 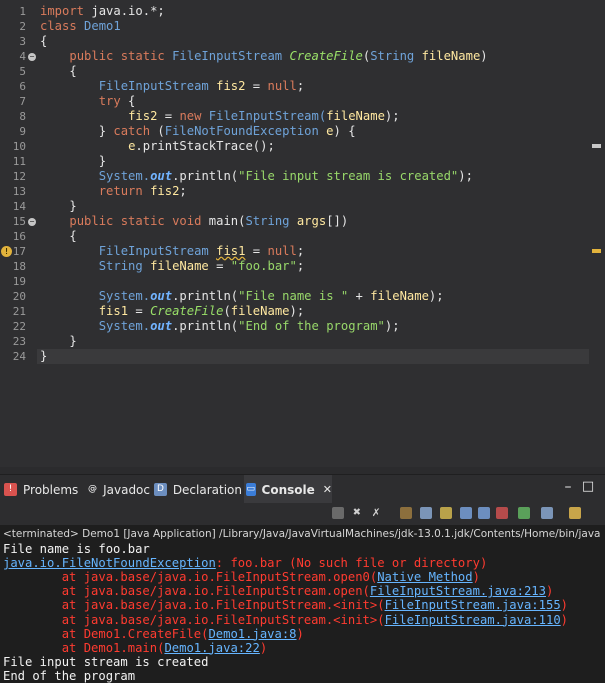 I want to click on show-on-output-icon, so click(x=466, y=513).